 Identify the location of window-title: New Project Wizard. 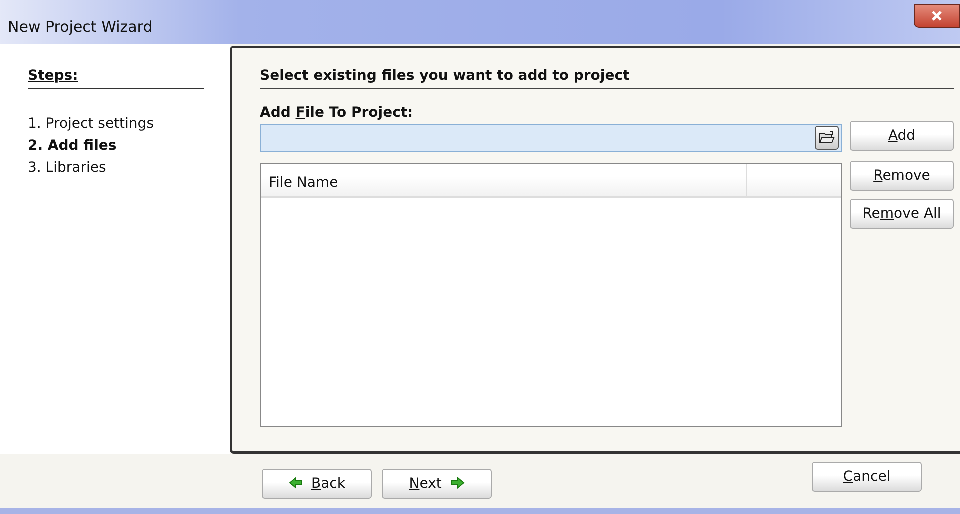
(80, 27).